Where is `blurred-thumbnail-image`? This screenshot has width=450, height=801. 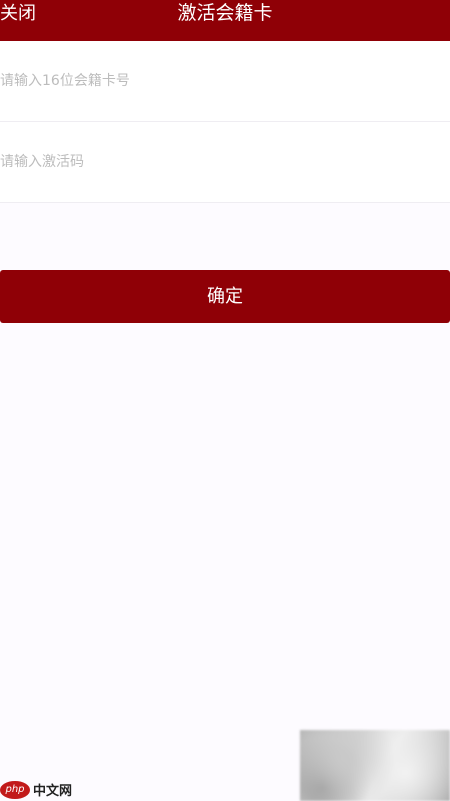 blurred-thumbnail-image is located at coordinates (375, 765).